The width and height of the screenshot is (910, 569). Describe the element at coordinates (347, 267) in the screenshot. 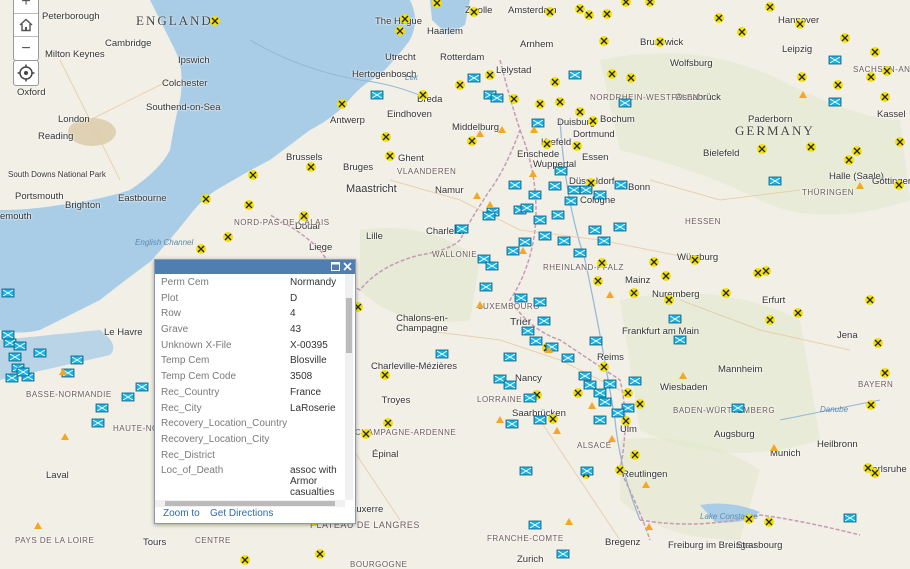

I see `close-icon` at that location.